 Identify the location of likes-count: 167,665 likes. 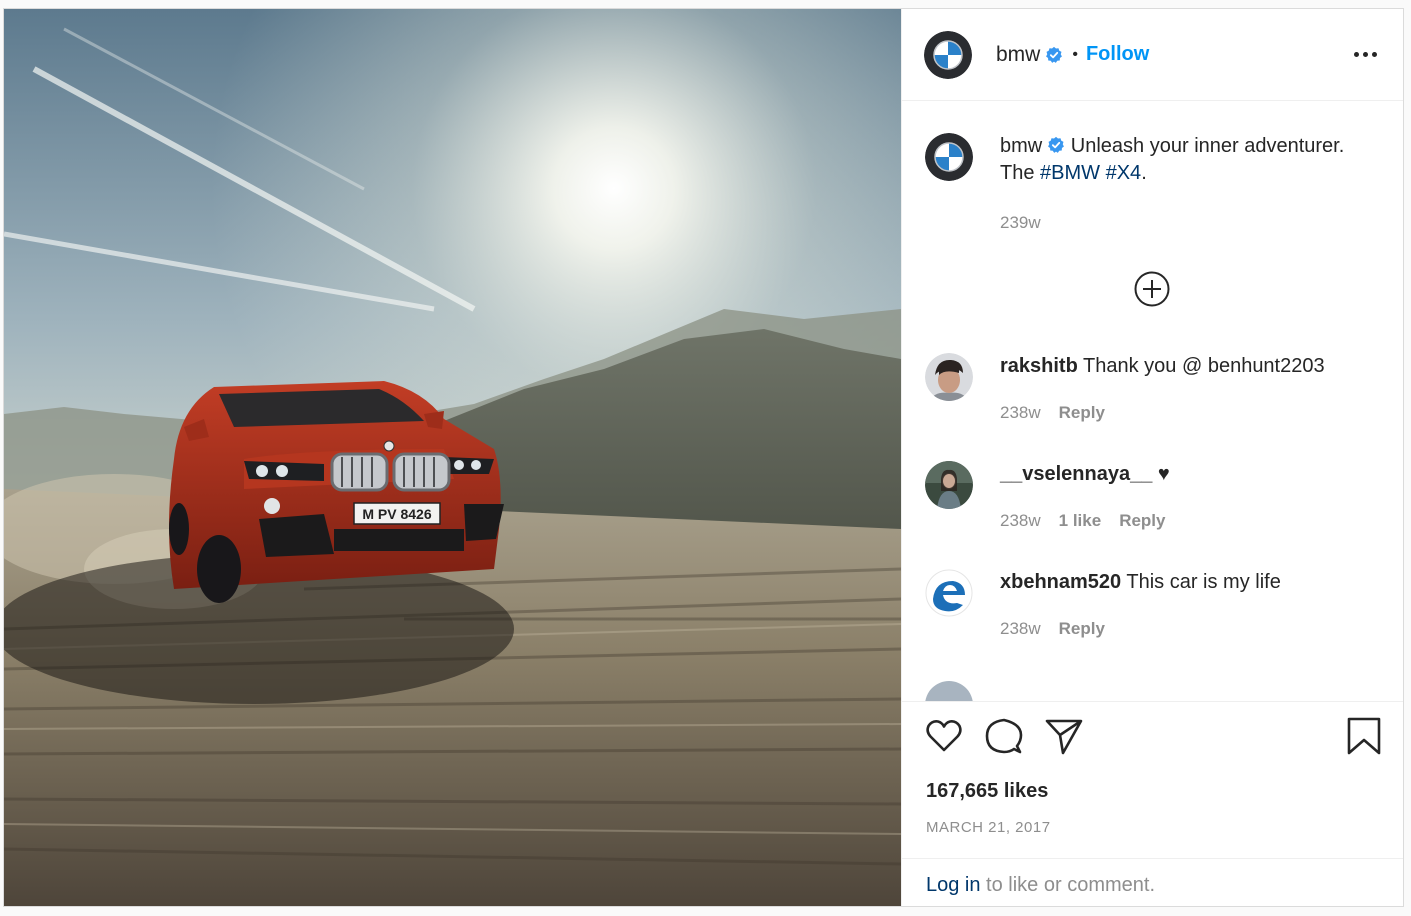
(987, 791).